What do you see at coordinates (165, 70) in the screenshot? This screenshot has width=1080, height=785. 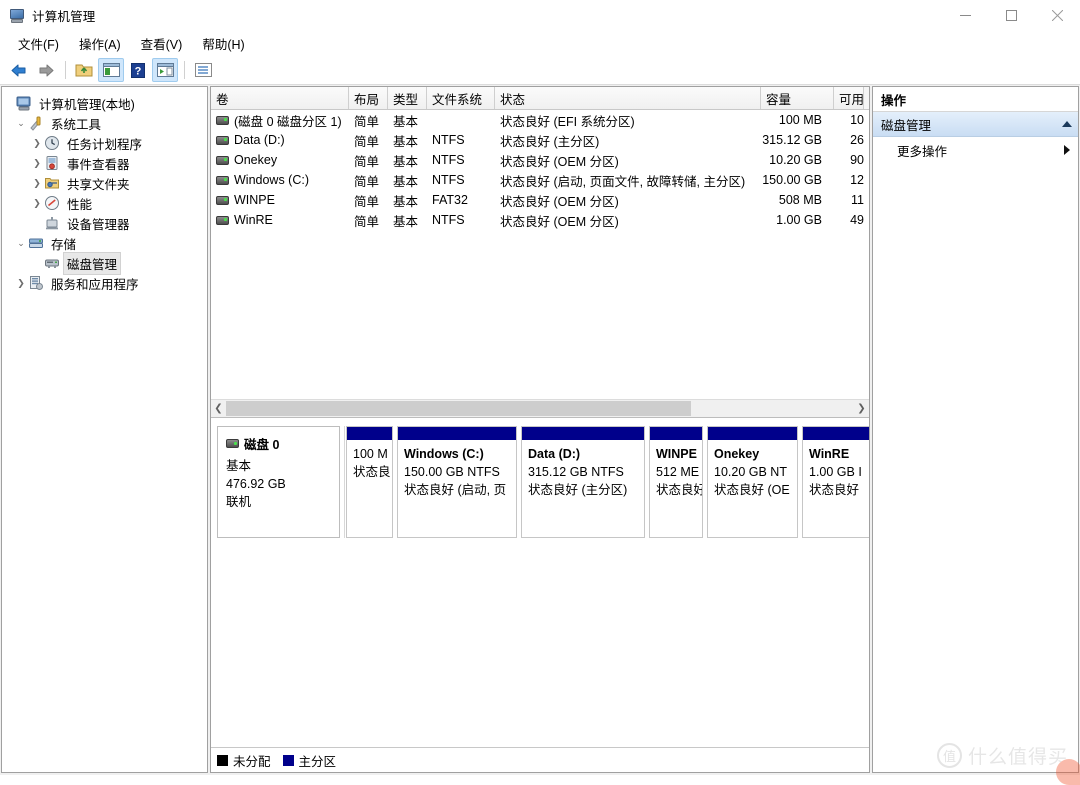 I see `show-action-pane-icon` at bounding box center [165, 70].